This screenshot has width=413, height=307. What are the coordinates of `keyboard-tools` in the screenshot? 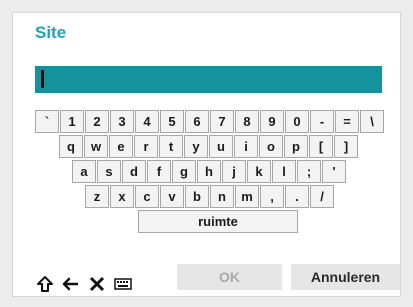 It's located at (84, 284).